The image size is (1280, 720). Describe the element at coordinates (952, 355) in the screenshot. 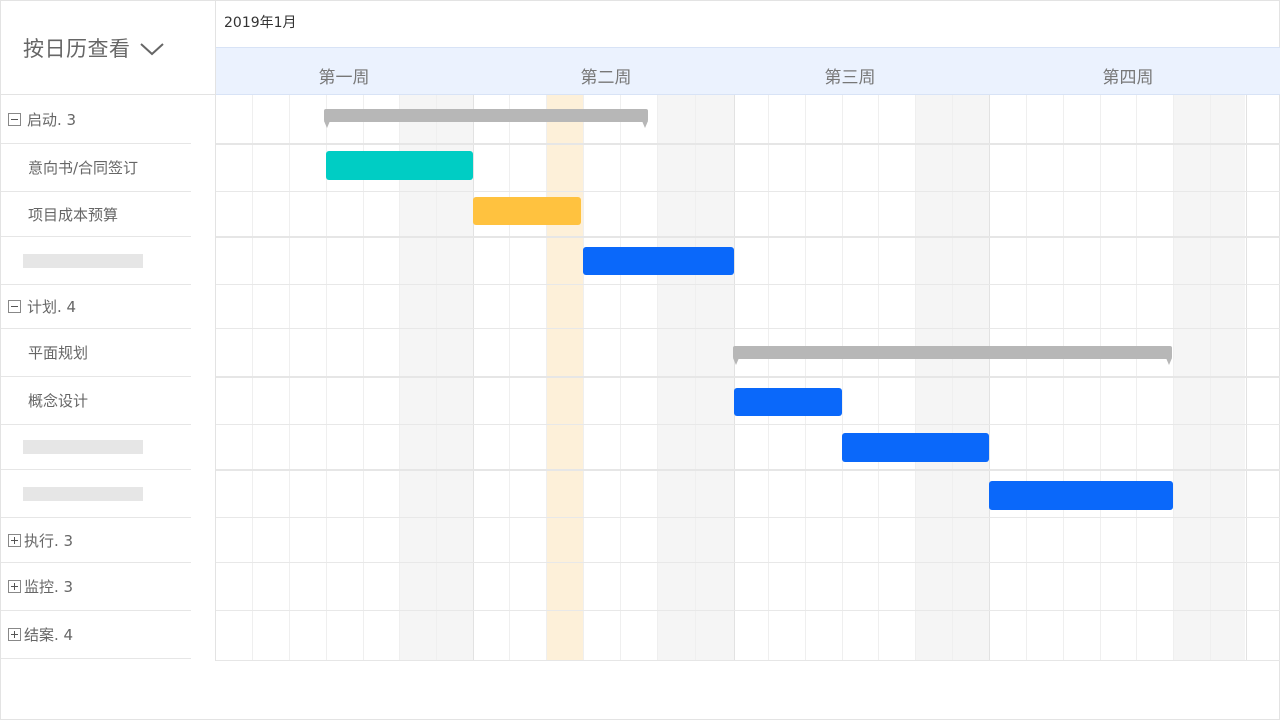

I see `summary-bar-plan` at that location.